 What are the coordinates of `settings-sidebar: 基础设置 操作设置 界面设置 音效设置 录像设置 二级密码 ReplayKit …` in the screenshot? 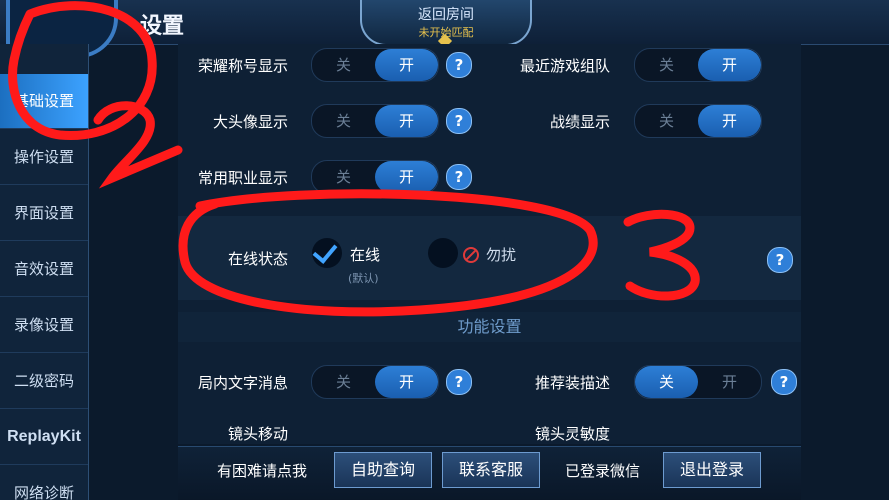 It's located at (44, 272).